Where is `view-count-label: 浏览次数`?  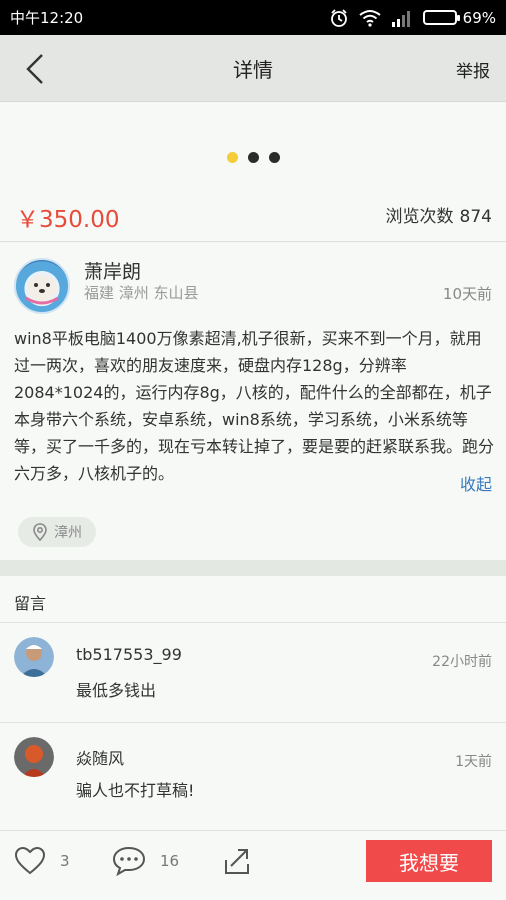
view-count-label: 浏览次数 is located at coordinates (419, 217).